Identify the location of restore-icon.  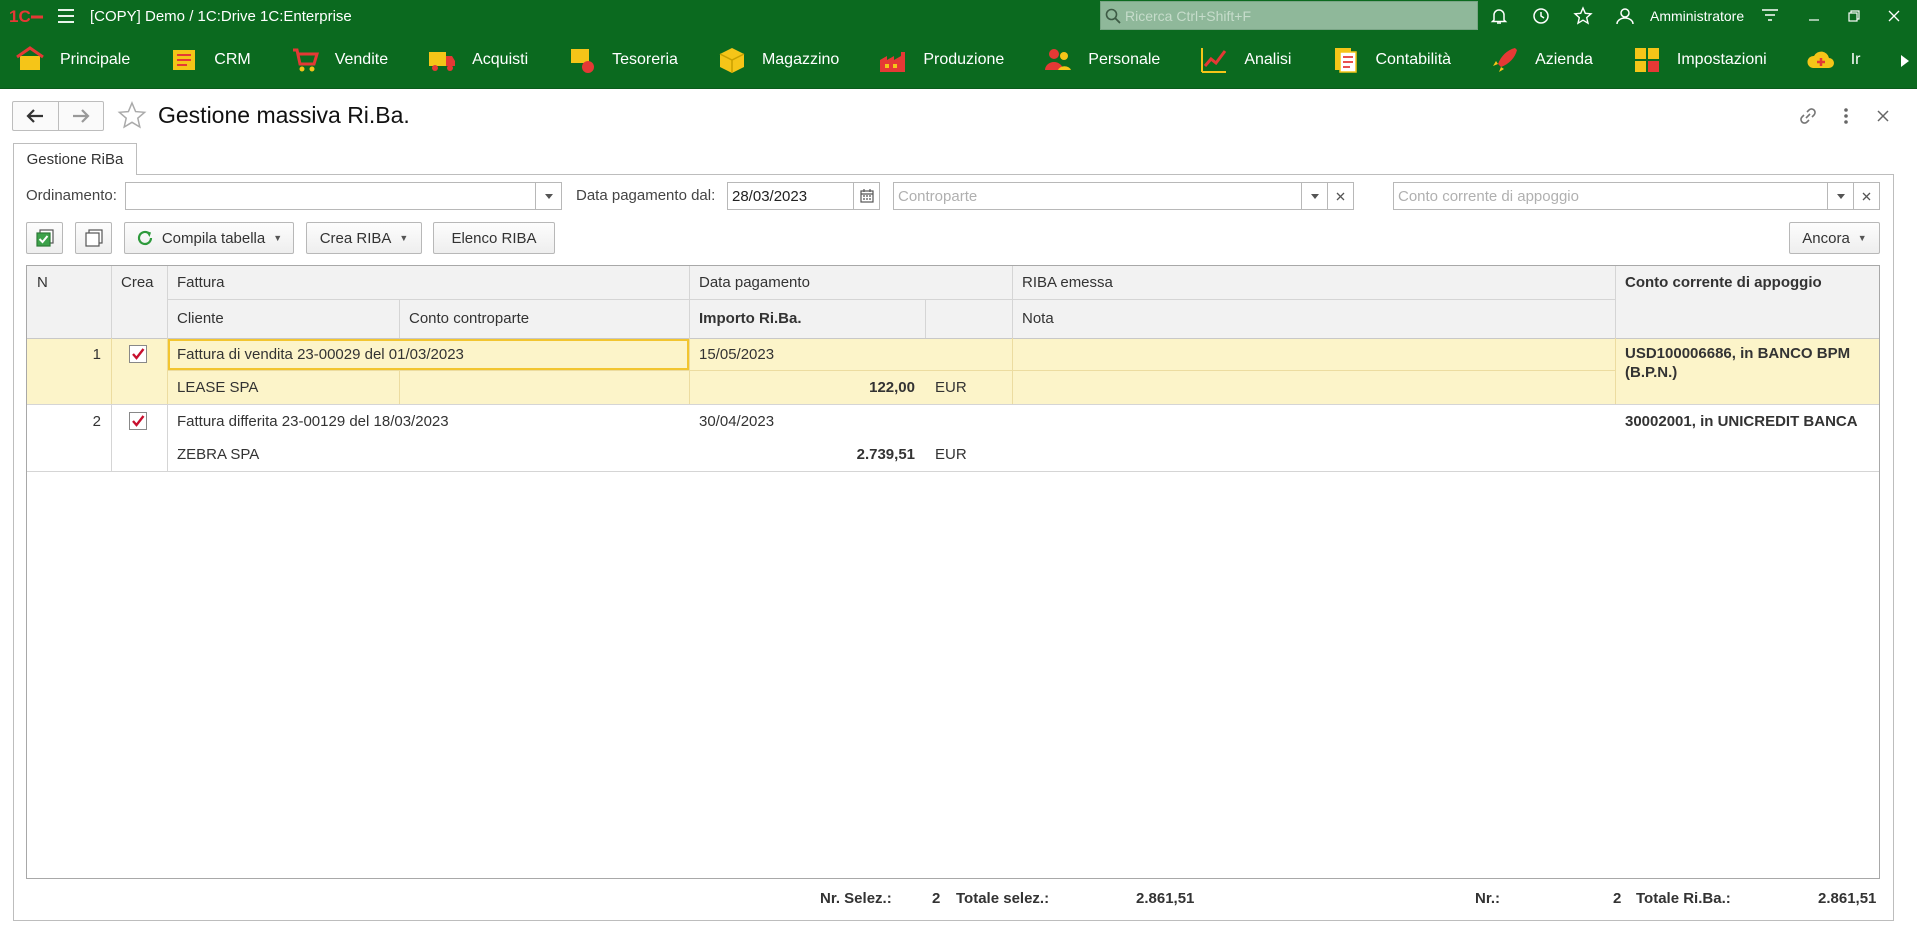
(1854, 16).